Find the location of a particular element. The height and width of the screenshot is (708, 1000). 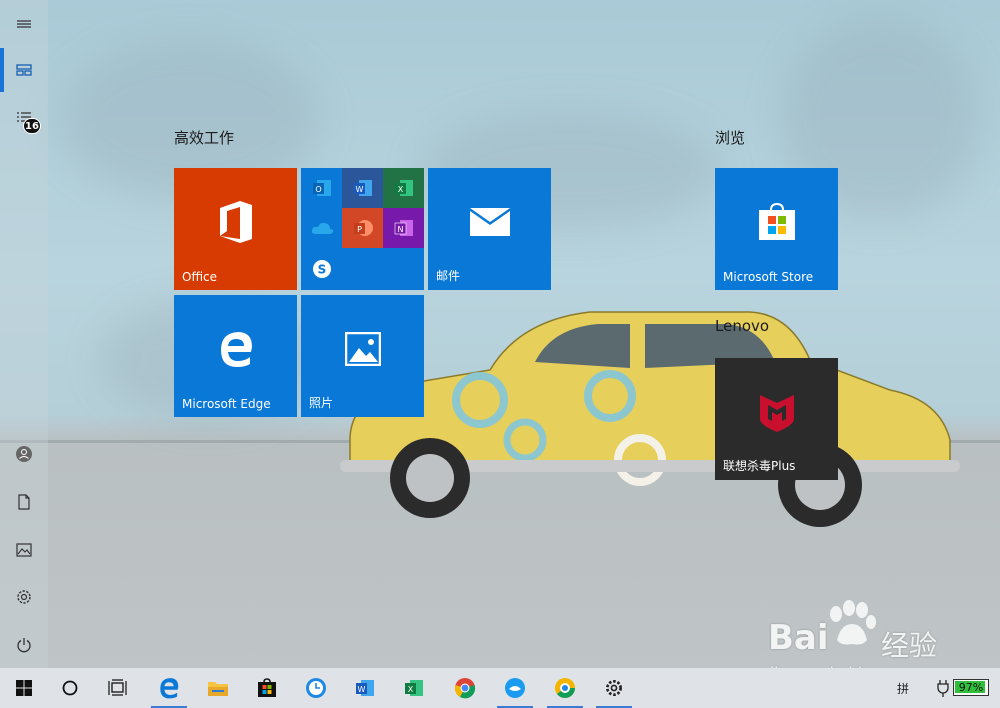

task-view-icon is located at coordinates (117, 687).